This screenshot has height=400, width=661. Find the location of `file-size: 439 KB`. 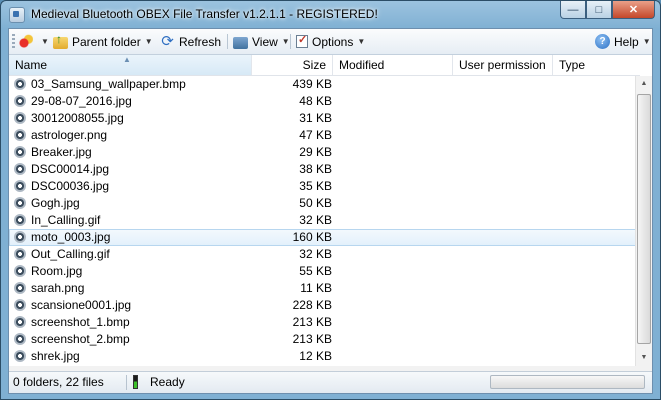

file-size: 439 KB is located at coordinates (312, 84).